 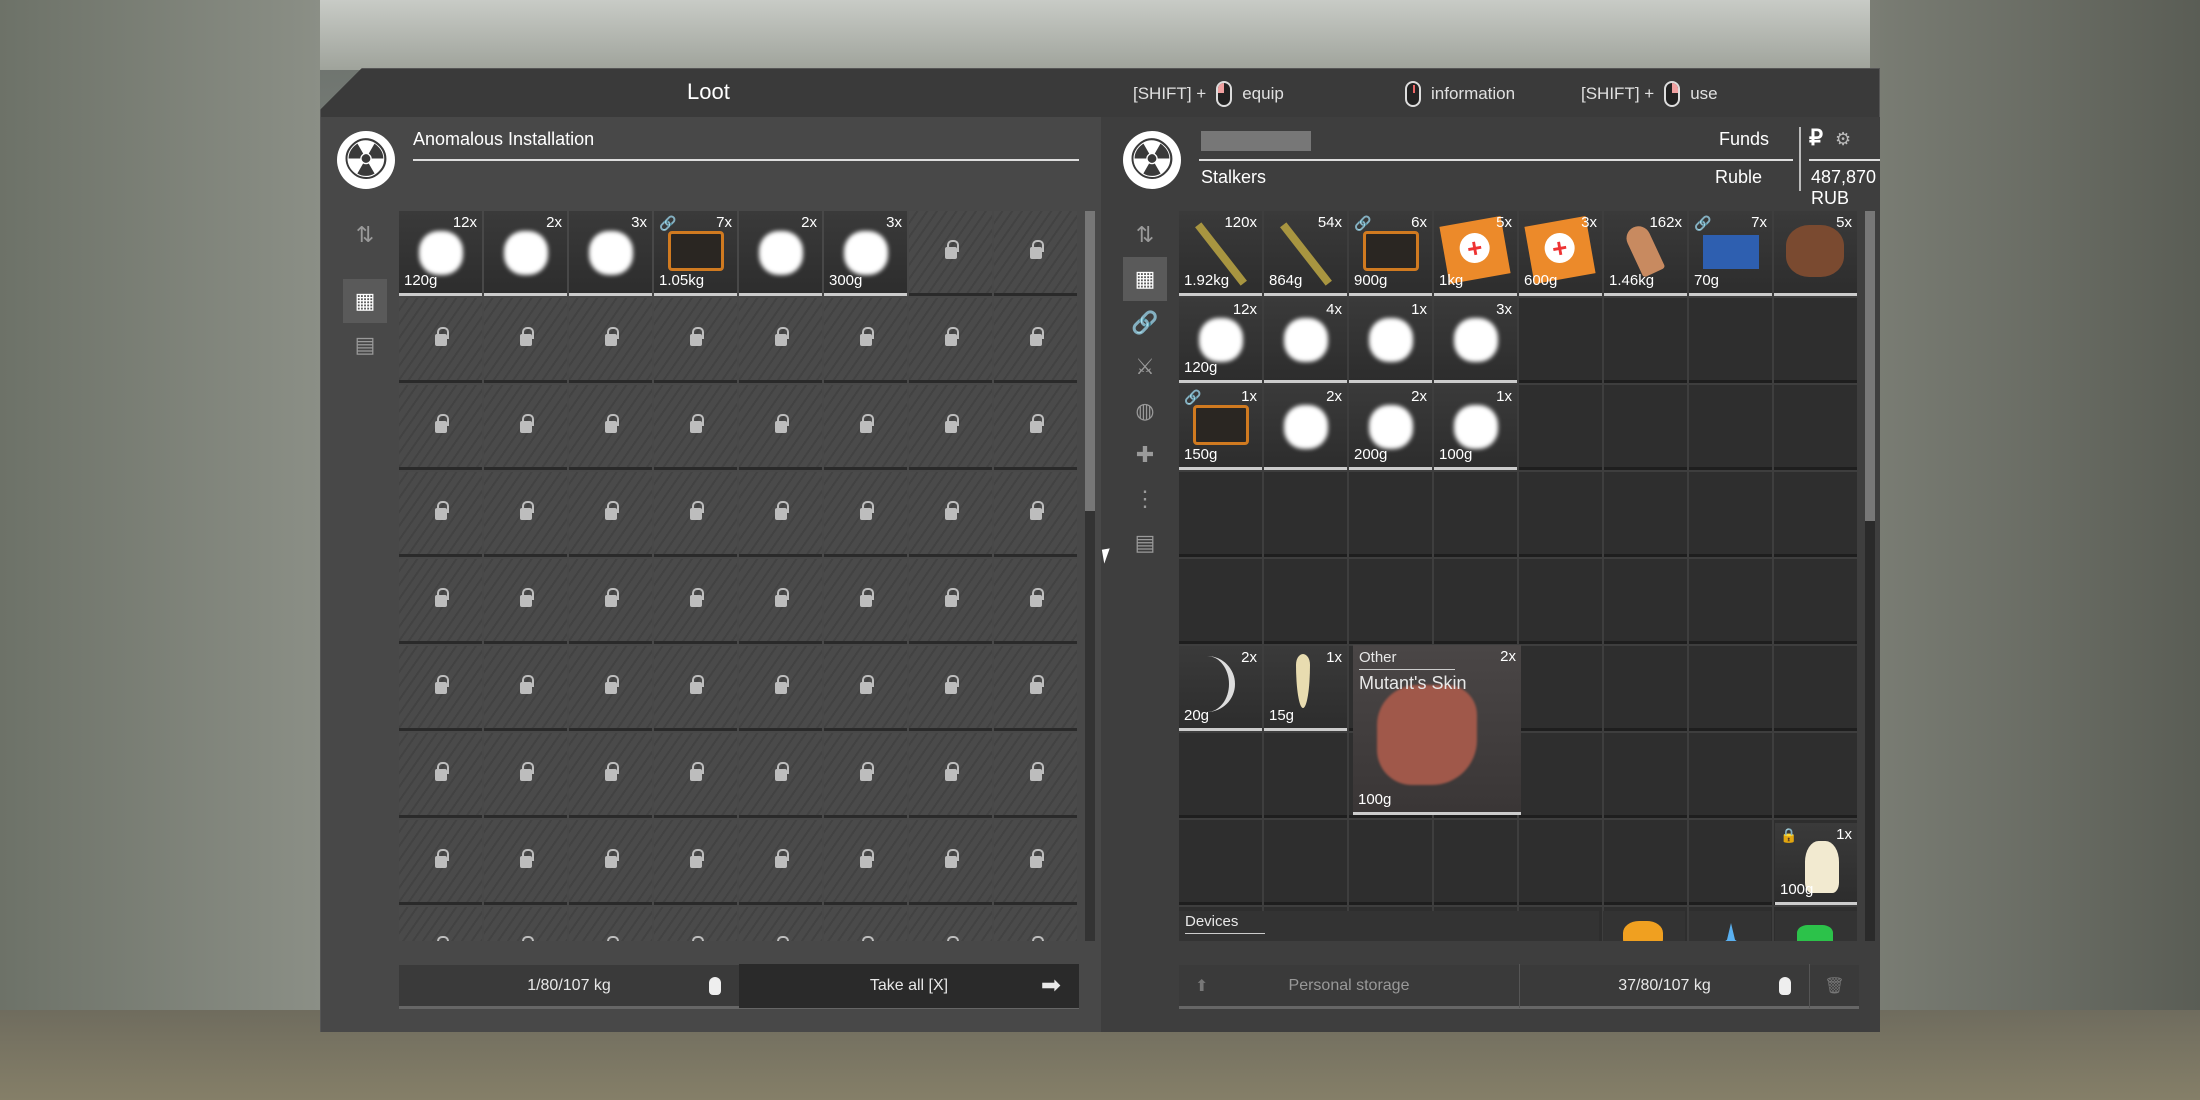 I want to click on hint-use: [SHIFT] + use, so click(x=1649, y=94).